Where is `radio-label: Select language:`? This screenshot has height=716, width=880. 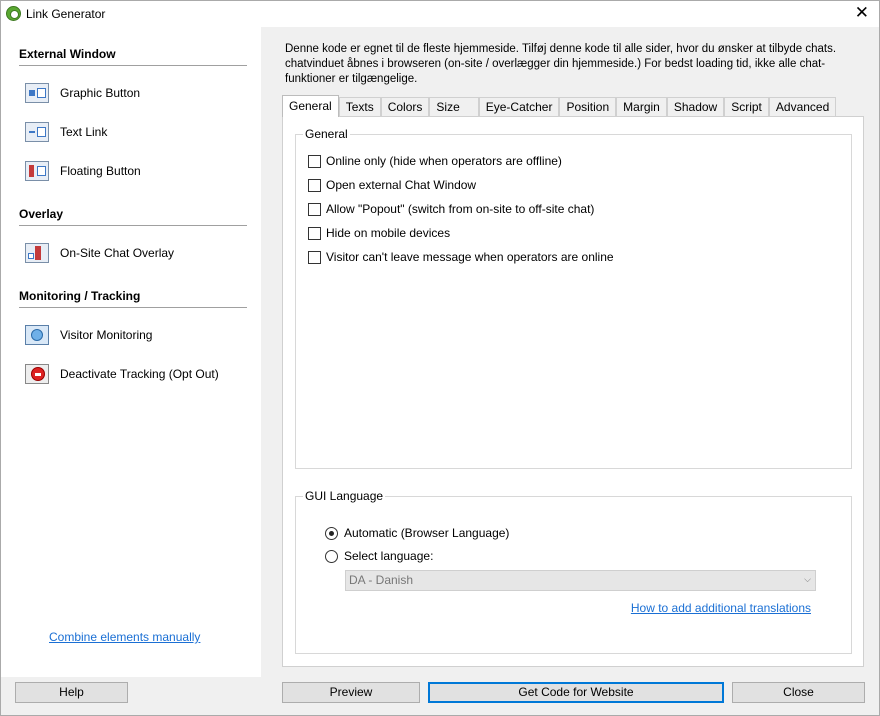
radio-label: Select language: is located at coordinates (389, 556).